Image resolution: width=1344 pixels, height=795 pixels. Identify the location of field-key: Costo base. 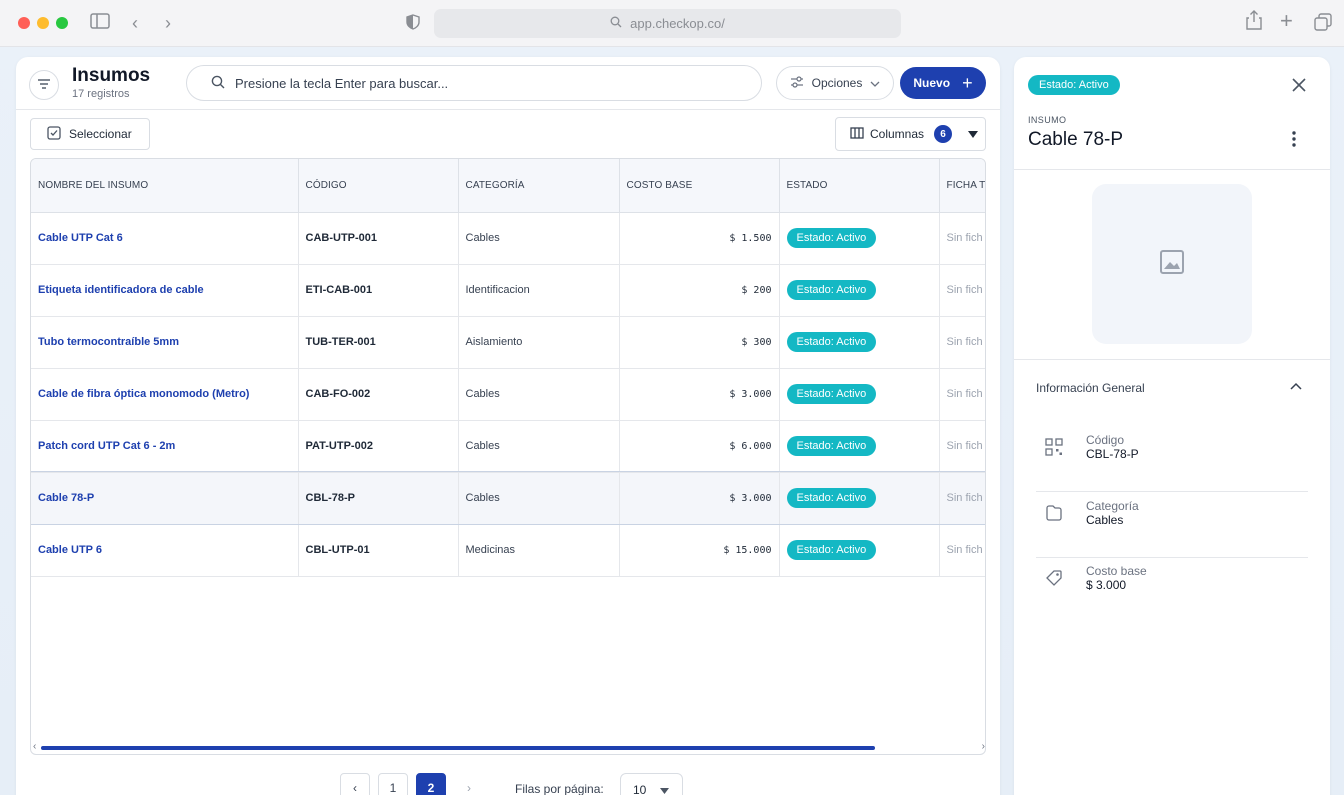
(1116, 571).